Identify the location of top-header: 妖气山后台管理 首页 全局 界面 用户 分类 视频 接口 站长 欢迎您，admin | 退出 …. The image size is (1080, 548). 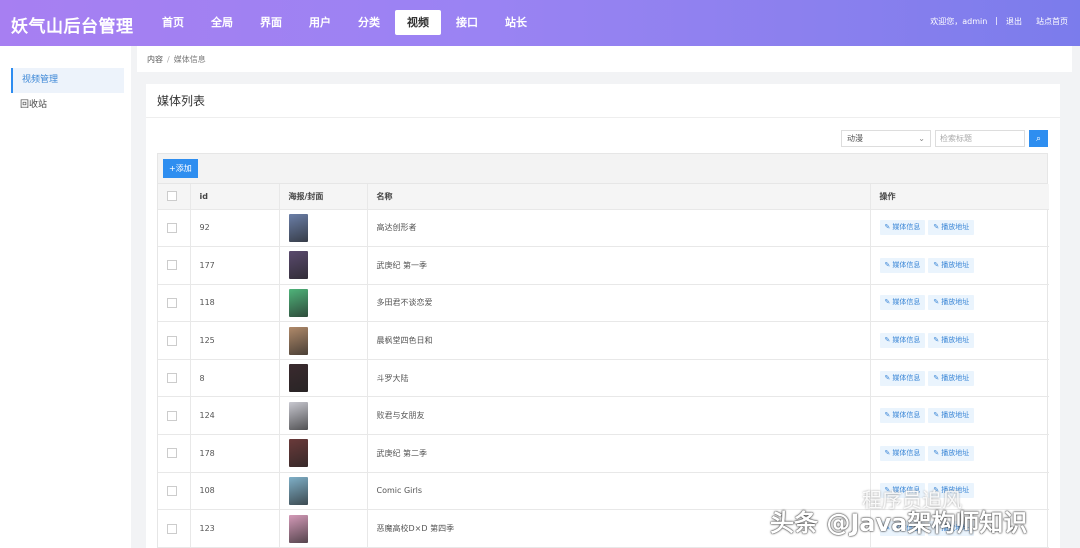
(540, 23).